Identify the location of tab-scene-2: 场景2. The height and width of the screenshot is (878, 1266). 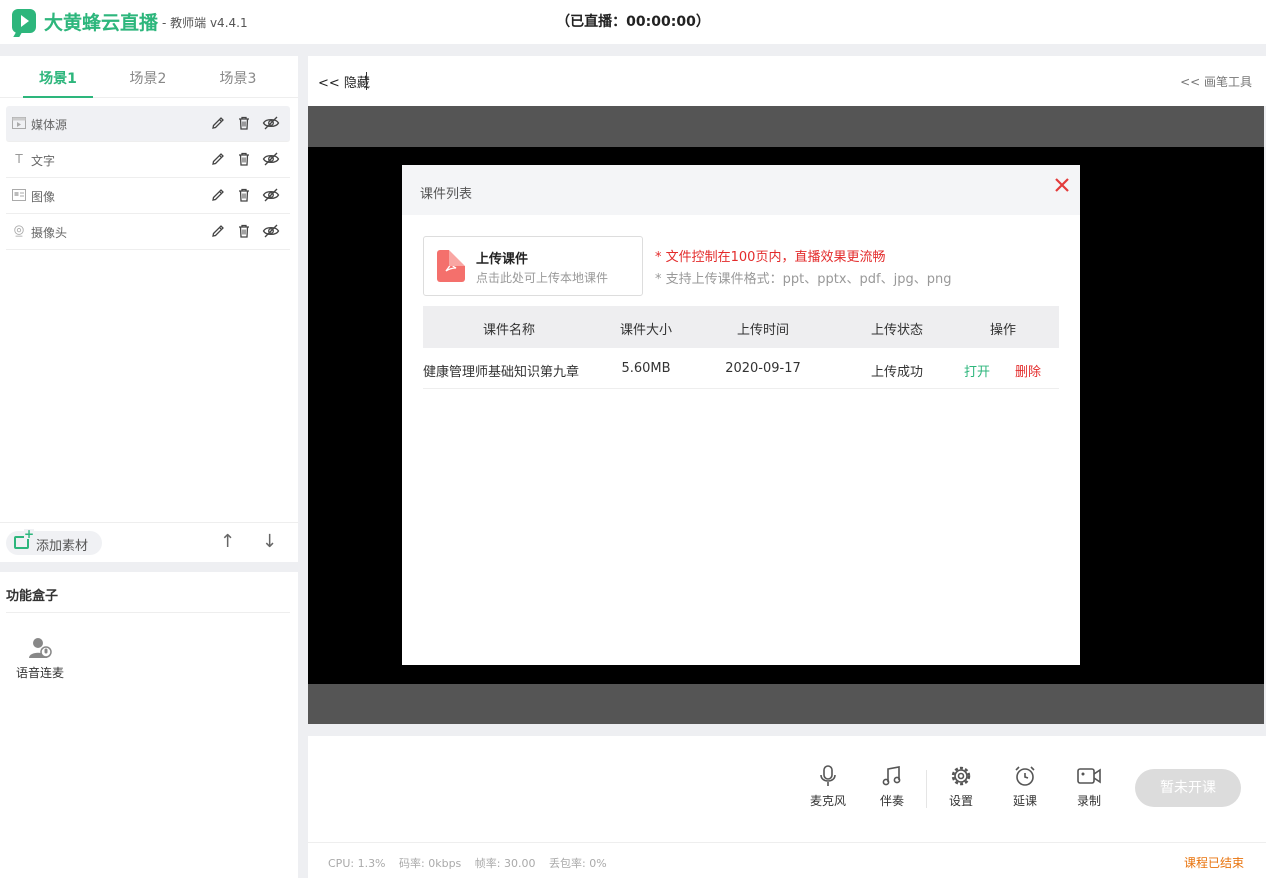
(148, 78).